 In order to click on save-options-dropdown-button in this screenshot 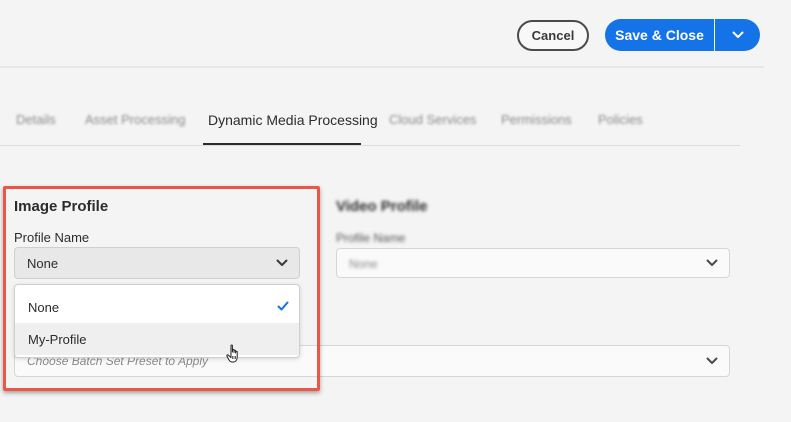, I will do `click(737, 35)`.